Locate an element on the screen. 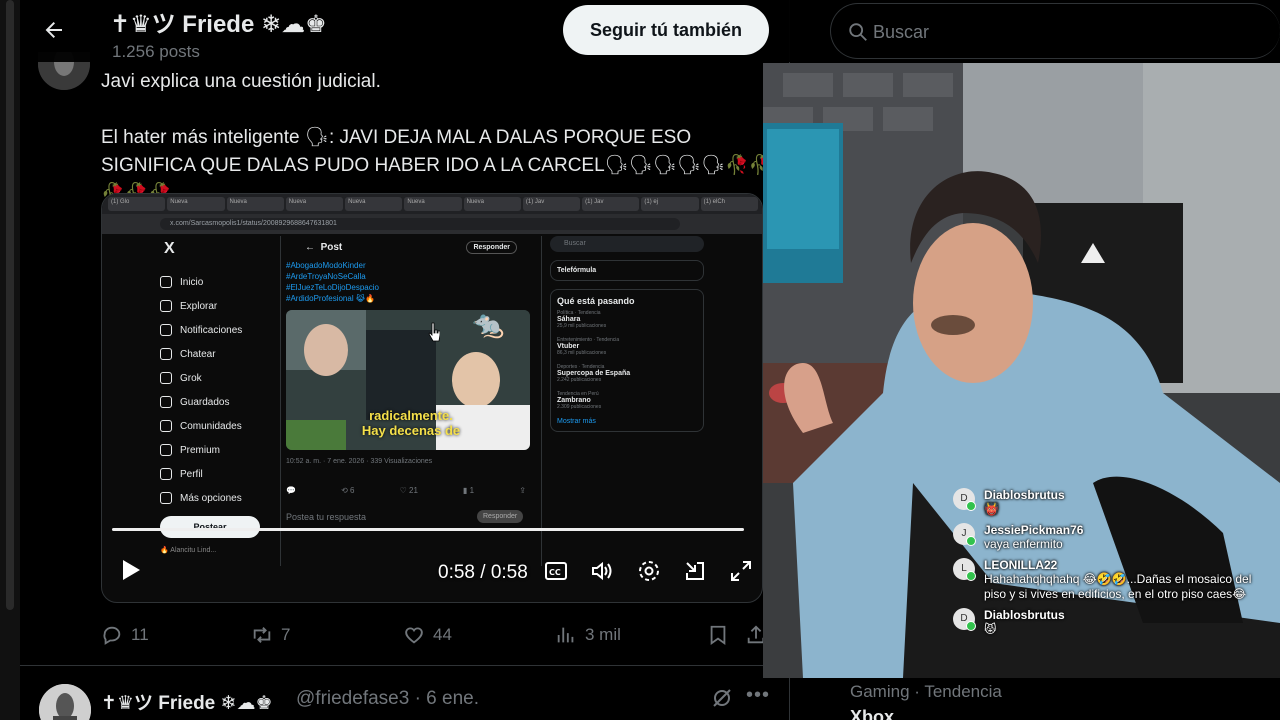 The width and height of the screenshot is (1280, 720). inner-nav-label: Chatear is located at coordinates (198, 354).